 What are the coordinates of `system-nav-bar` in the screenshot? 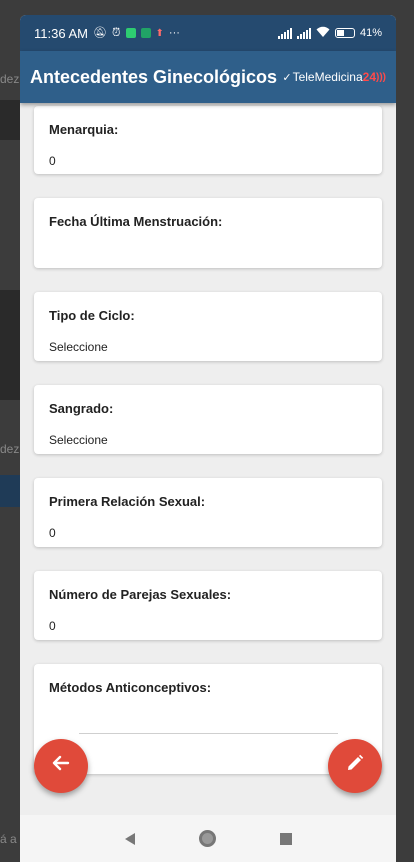 It's located at (208, 838).